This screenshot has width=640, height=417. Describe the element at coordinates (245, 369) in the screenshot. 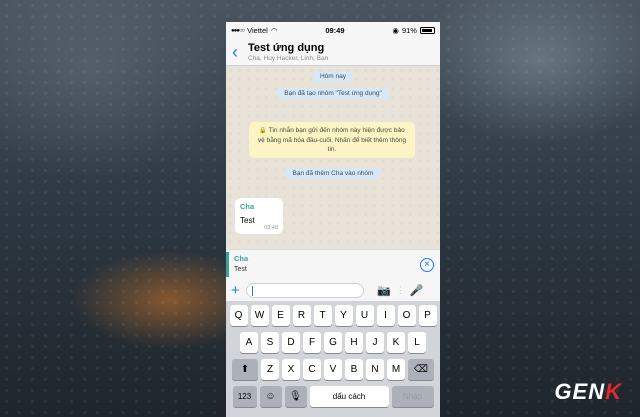

I see `shift-key-icon: ⬆` at that location.